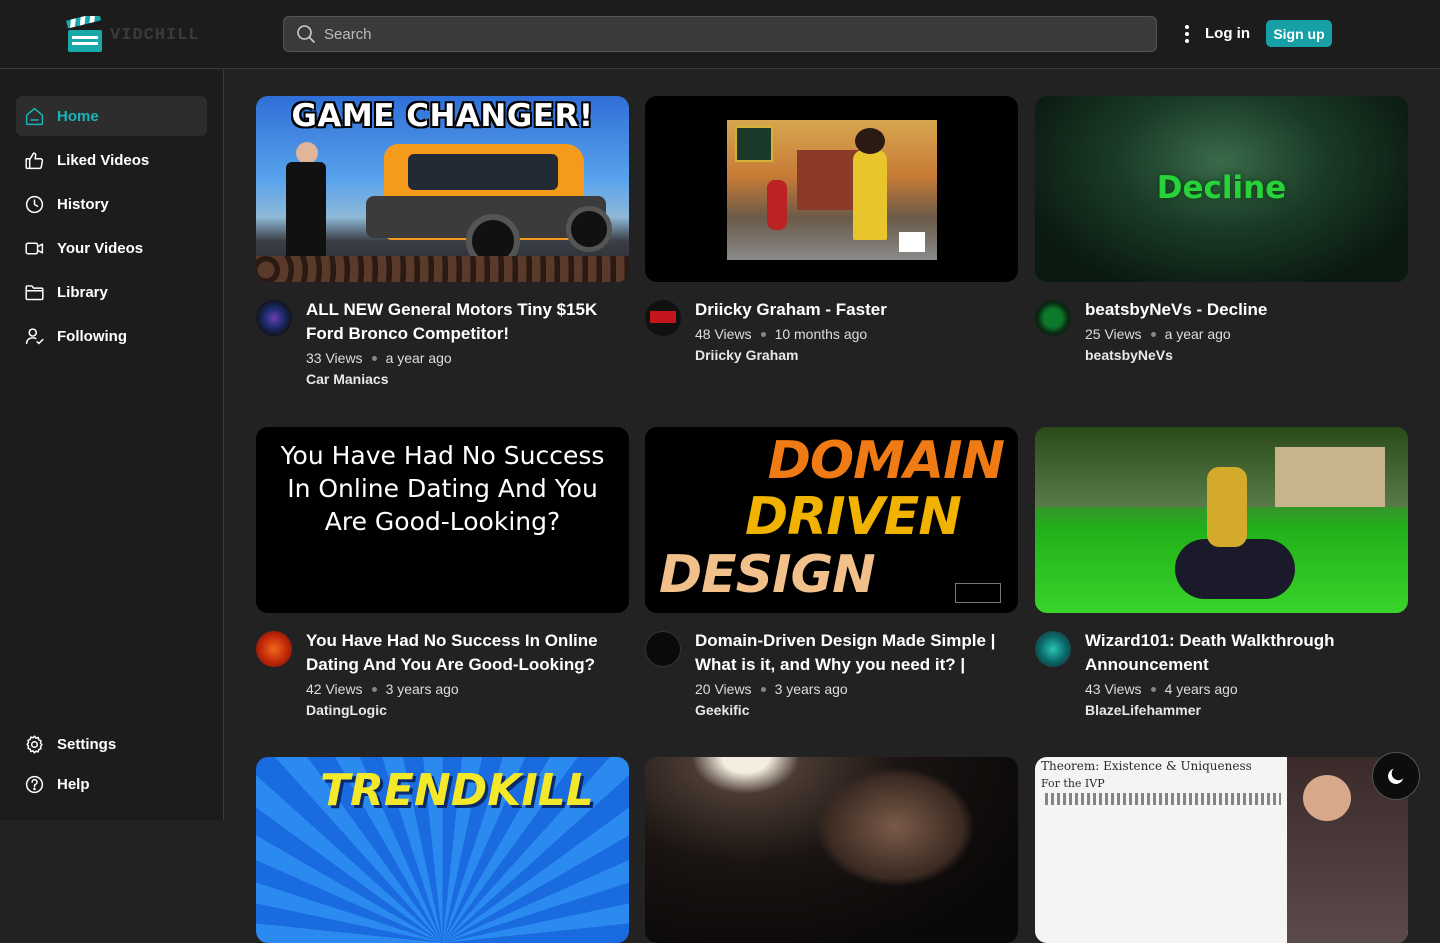 The height and width of the screenshot is (943, 1440). I want to click on view-count: 43 Views, so click(1113, 689).